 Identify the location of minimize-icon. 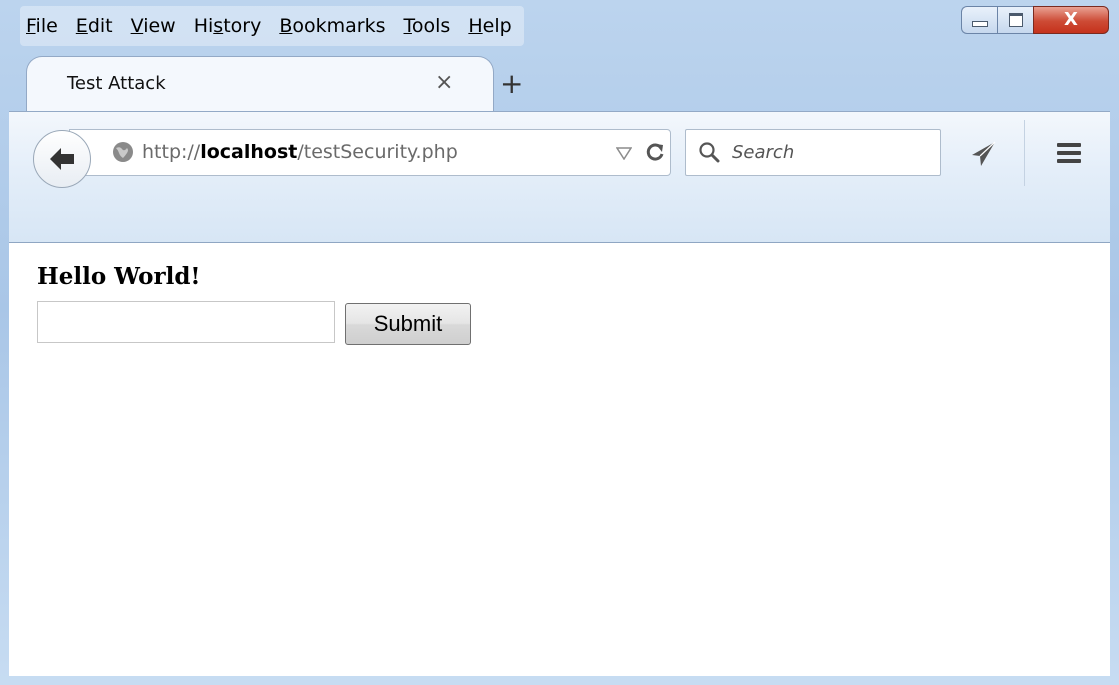
(979, 24).